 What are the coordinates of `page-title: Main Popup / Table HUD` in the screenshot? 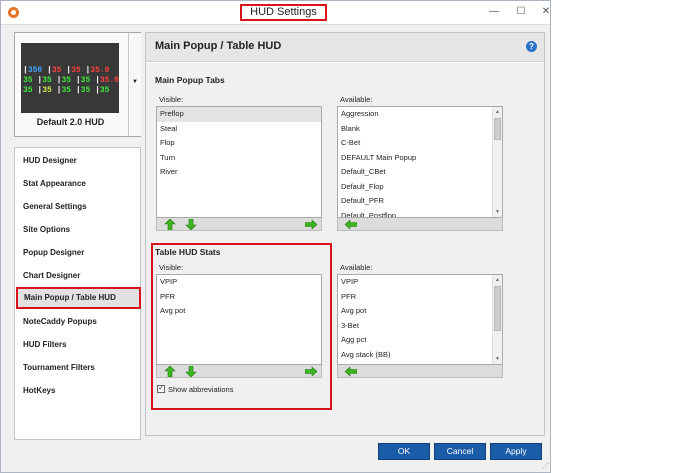 It's located at (218, 46).